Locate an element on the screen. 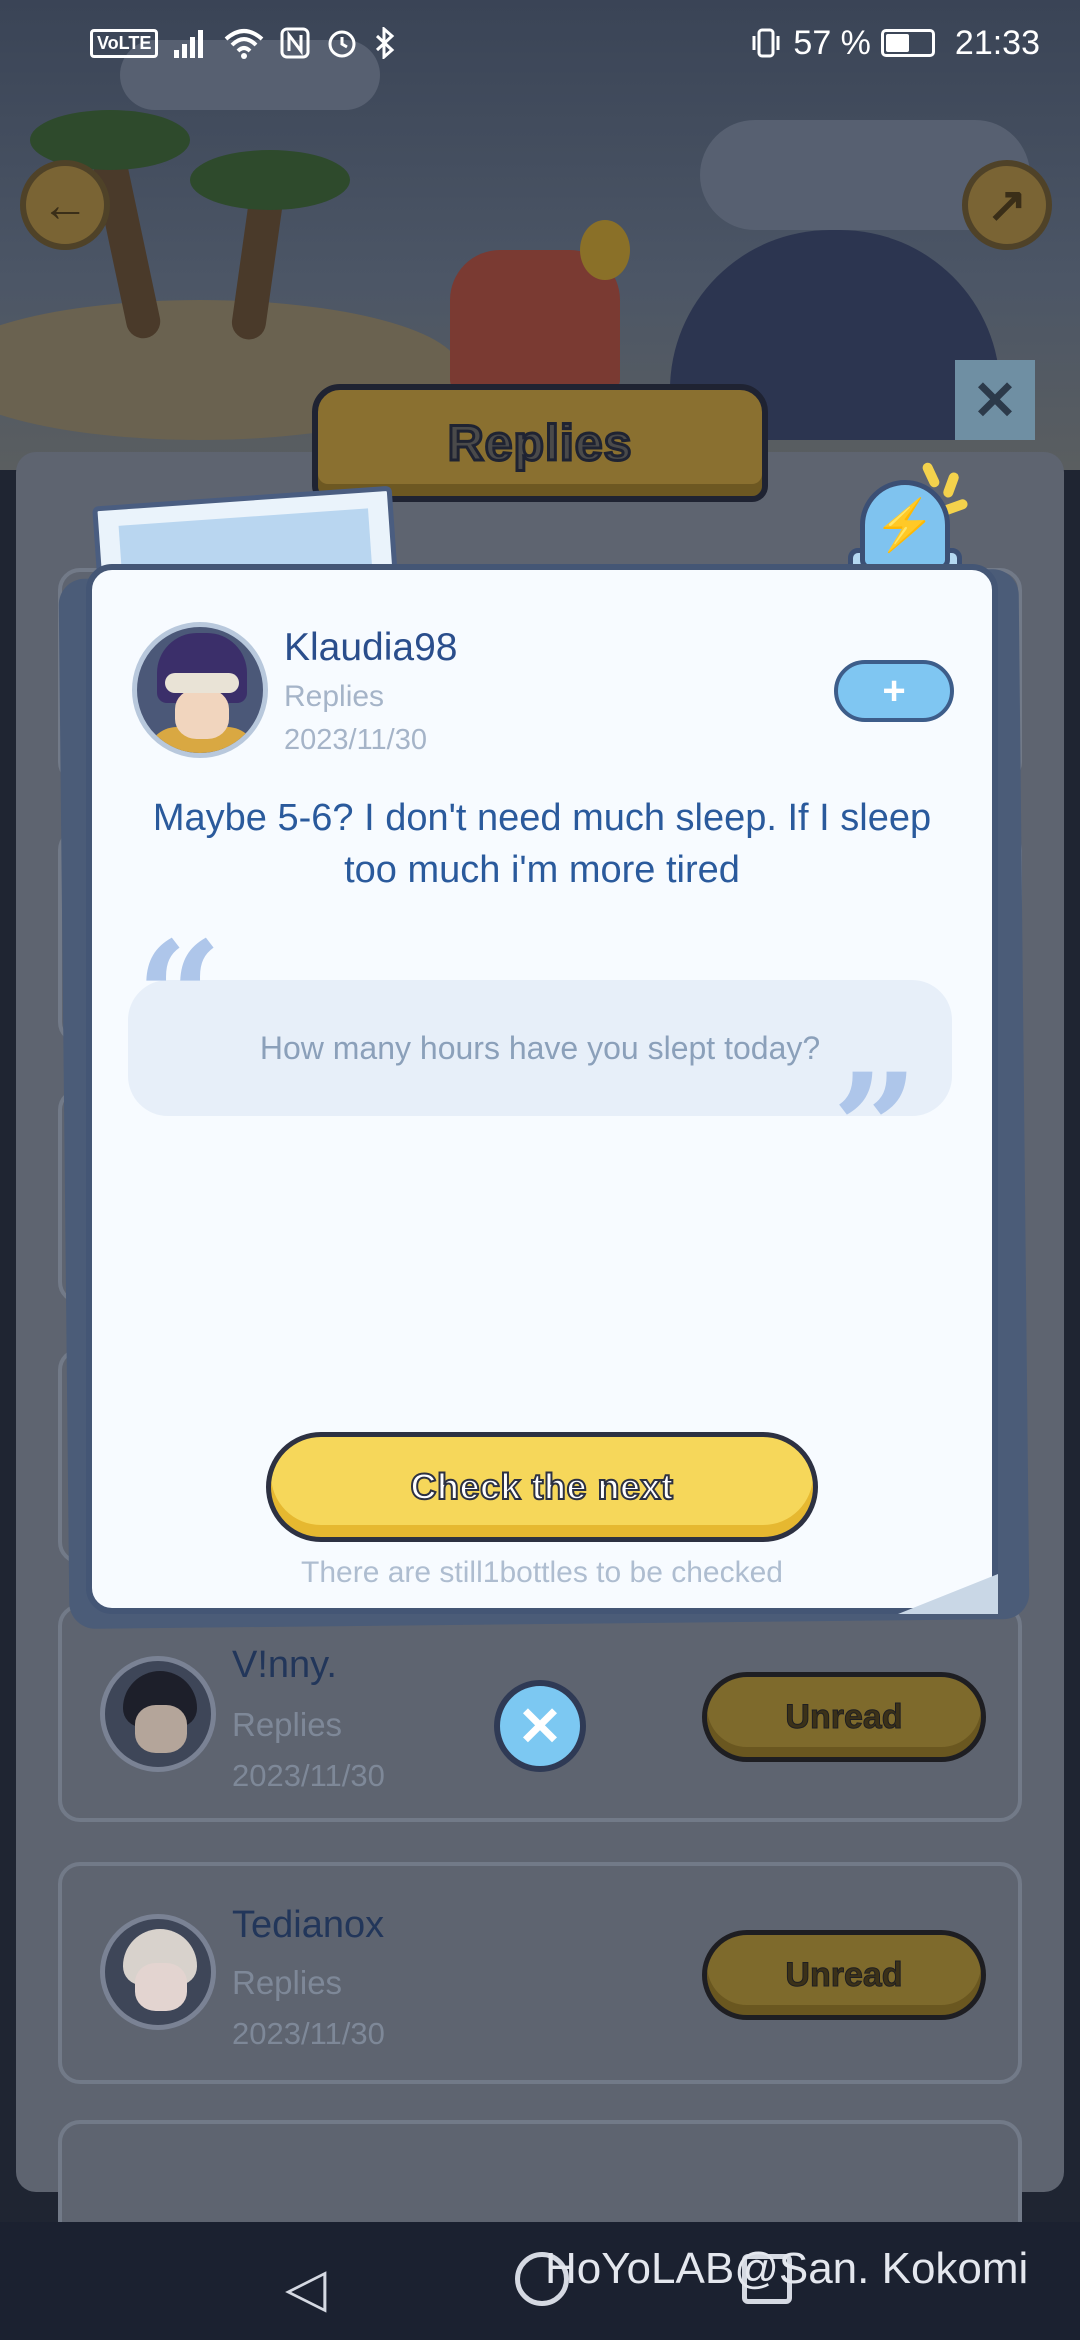  bluetooth-icon is located at coordinates (385, 43).